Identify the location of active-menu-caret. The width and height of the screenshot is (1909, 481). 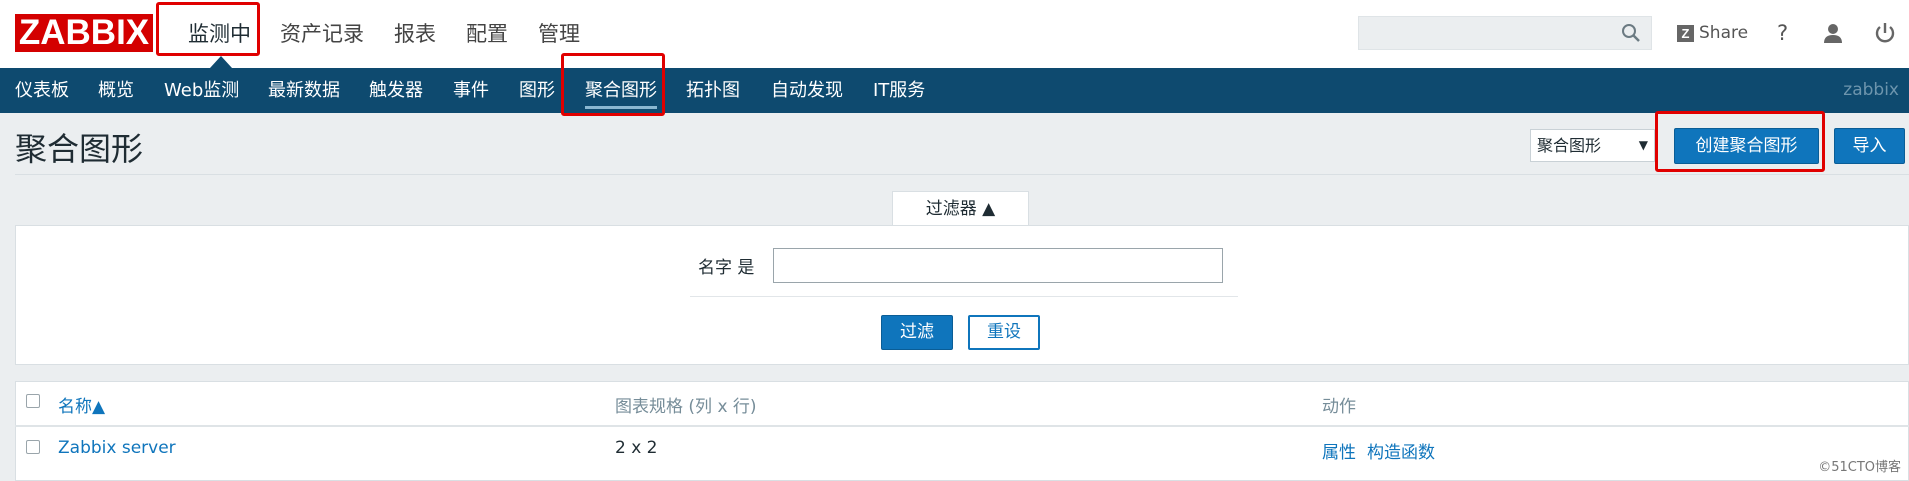
(221, 62).